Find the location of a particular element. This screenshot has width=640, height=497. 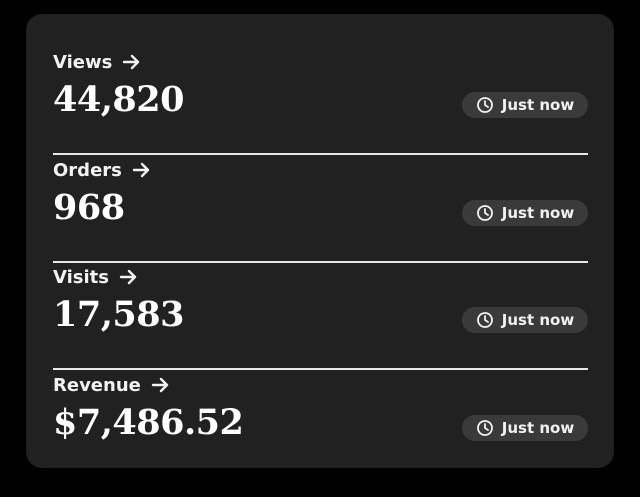

metric-label: Visits is located at coordinates (81, 277).